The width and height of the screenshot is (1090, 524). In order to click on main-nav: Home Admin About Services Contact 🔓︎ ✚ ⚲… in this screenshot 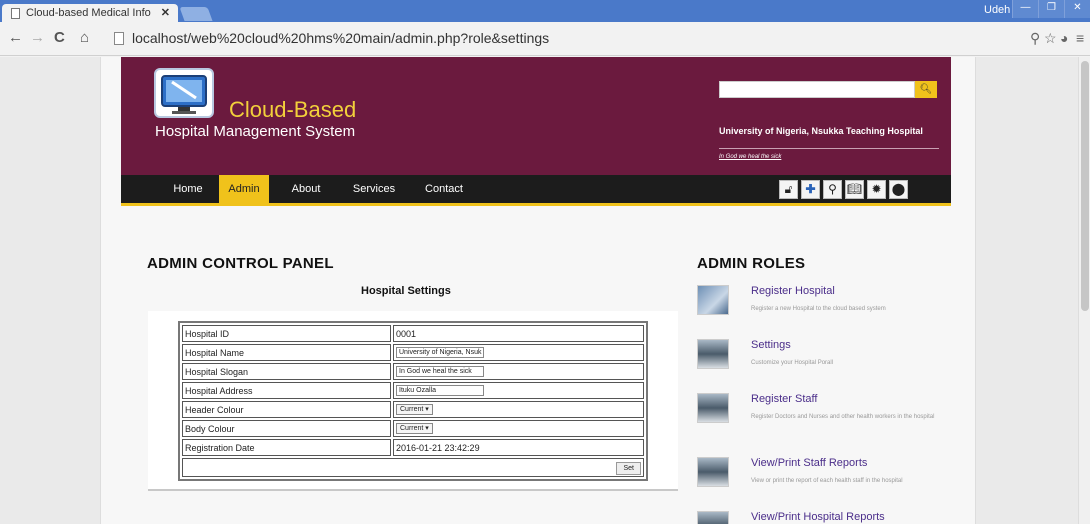, I will do `click(536, 190)`.